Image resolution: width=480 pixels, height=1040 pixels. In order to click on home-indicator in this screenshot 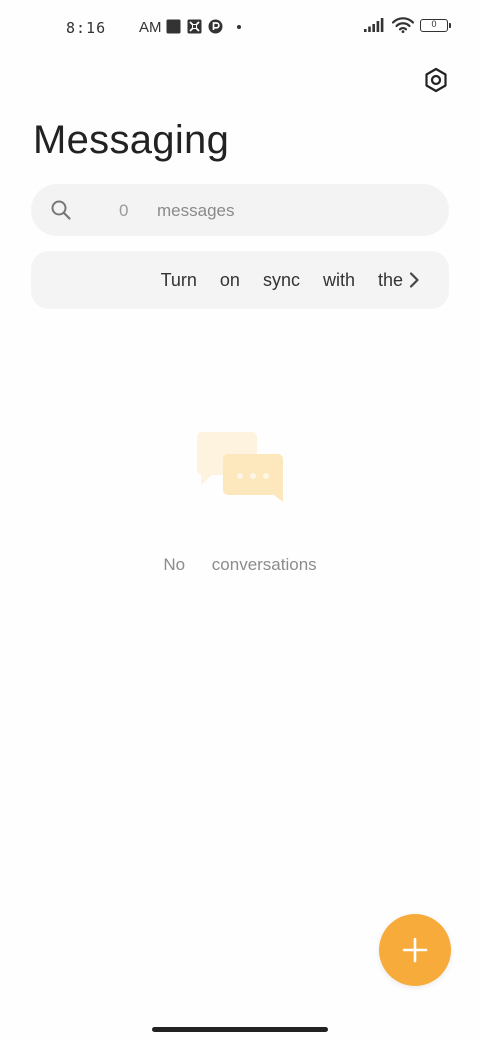, I will do `click(240, 1029)`.